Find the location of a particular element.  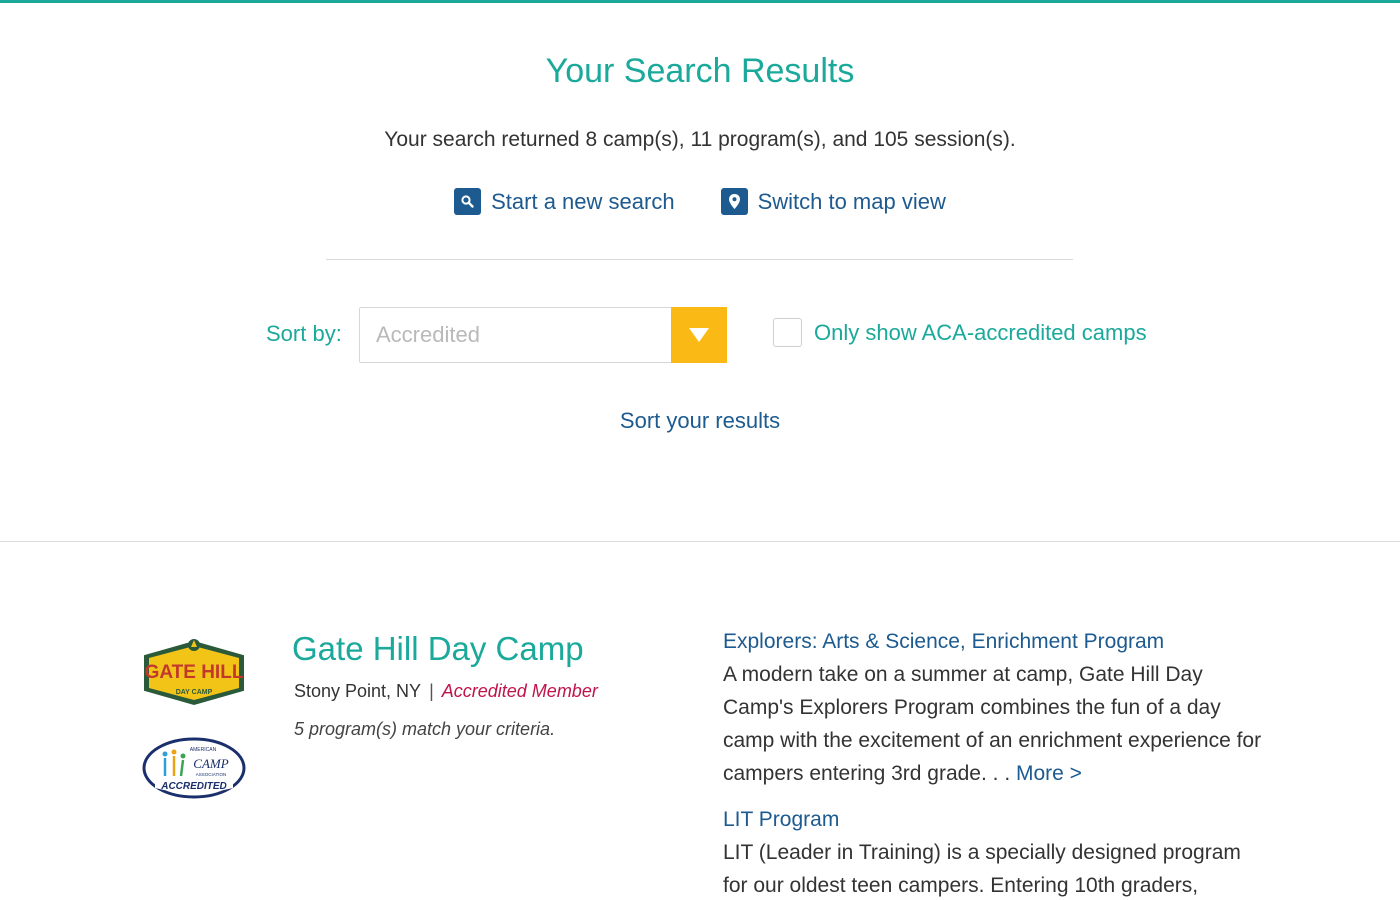

top-accent-bar is located at coordinates (700, 1).